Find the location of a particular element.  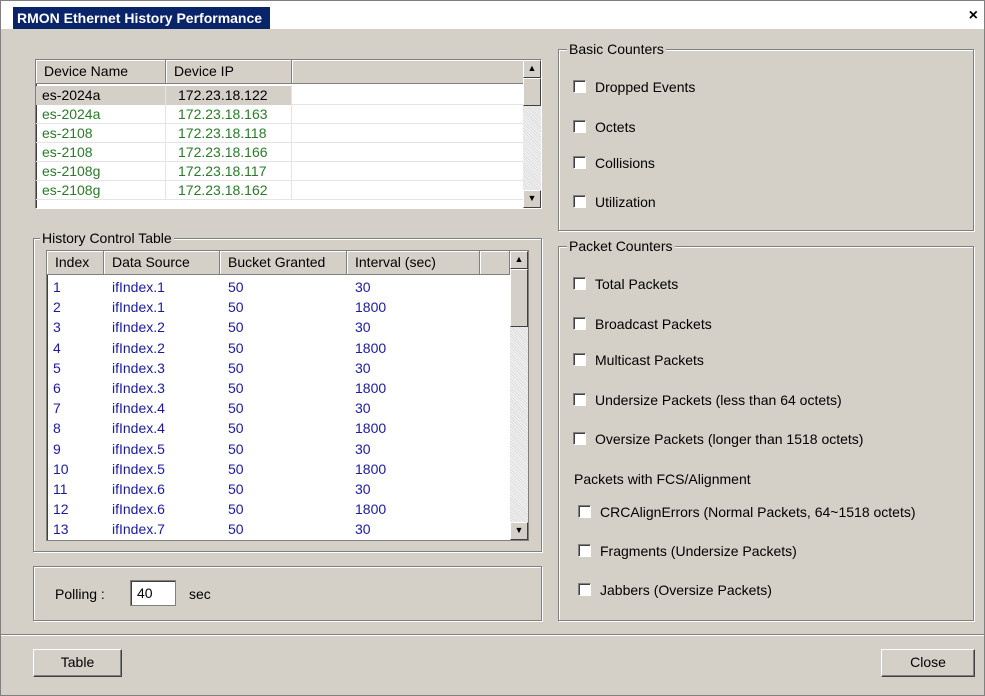

polling-group is located at coordinates (287, 593).